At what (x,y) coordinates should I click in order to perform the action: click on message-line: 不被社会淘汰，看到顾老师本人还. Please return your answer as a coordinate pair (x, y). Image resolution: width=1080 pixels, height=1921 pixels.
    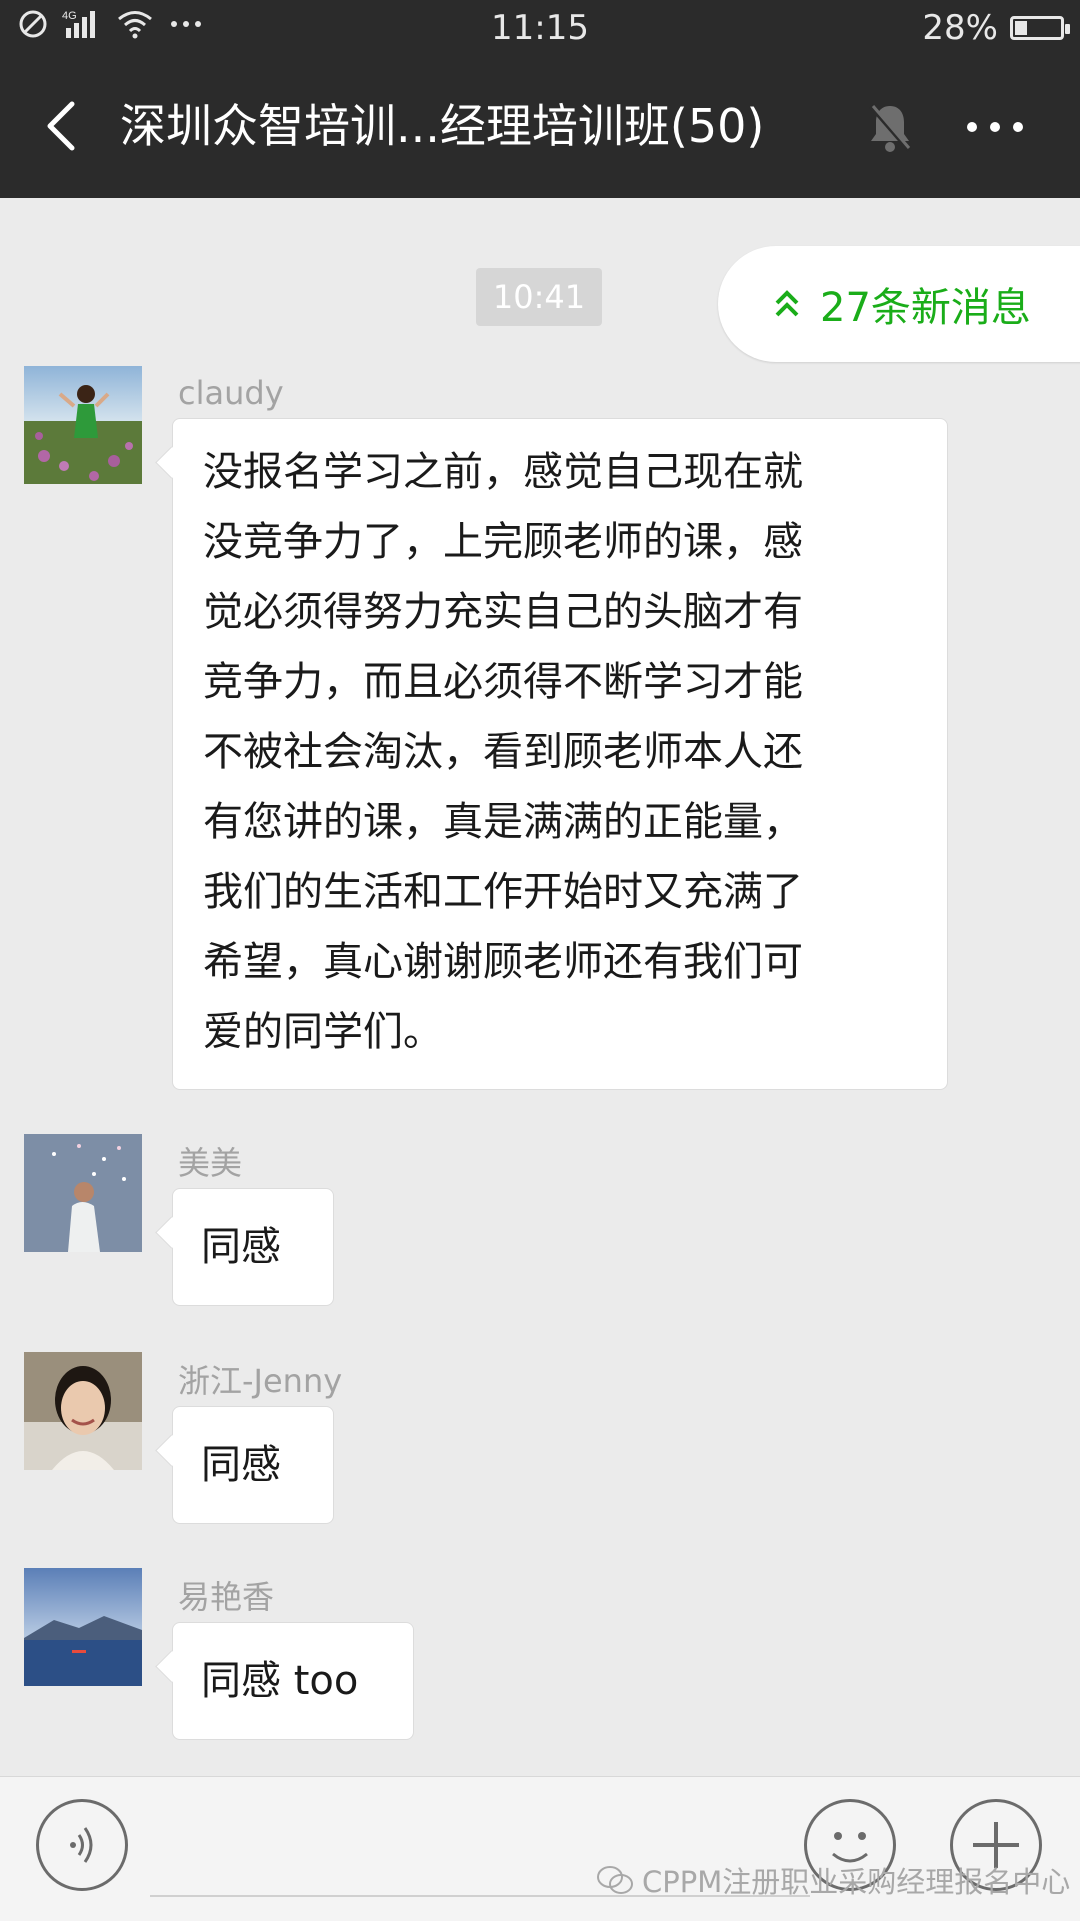
    Looking at the image, I should click on (503, 752).